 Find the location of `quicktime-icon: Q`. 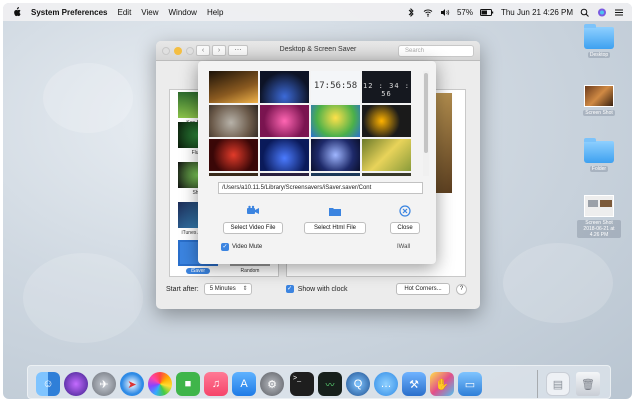

quicktime-icon: Q is located at coordinates (358, 384).